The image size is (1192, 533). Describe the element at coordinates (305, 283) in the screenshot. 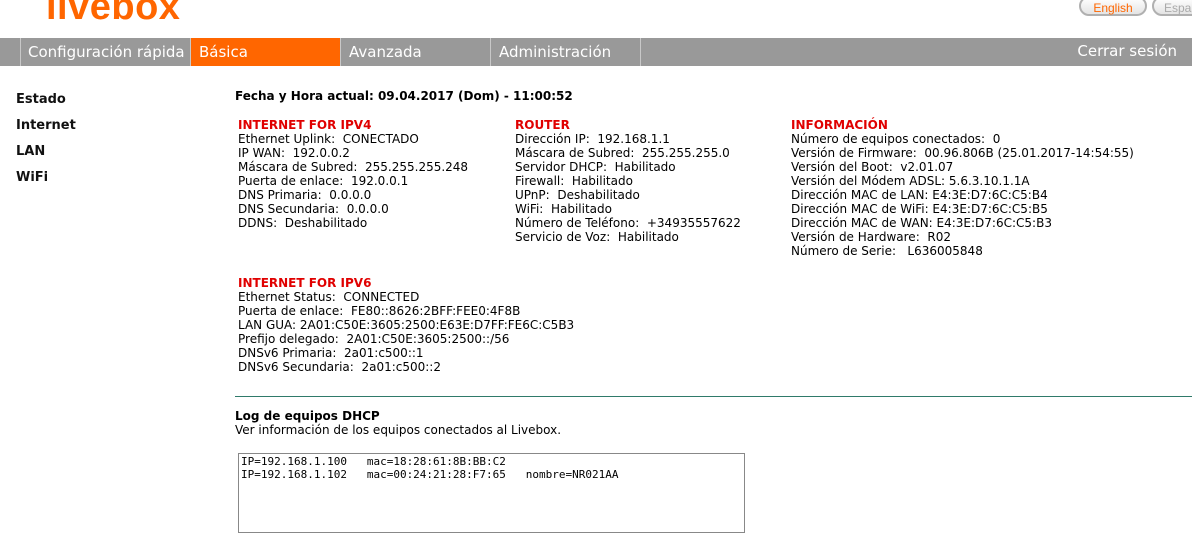

I see `ipv6-title: INTERNET FOR IPV6` at that location.